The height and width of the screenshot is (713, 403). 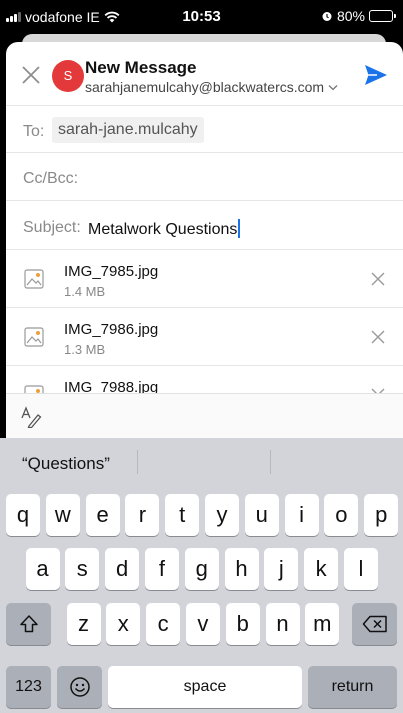 I want to click on formatting-toolbar, so click(x=204, y=415).